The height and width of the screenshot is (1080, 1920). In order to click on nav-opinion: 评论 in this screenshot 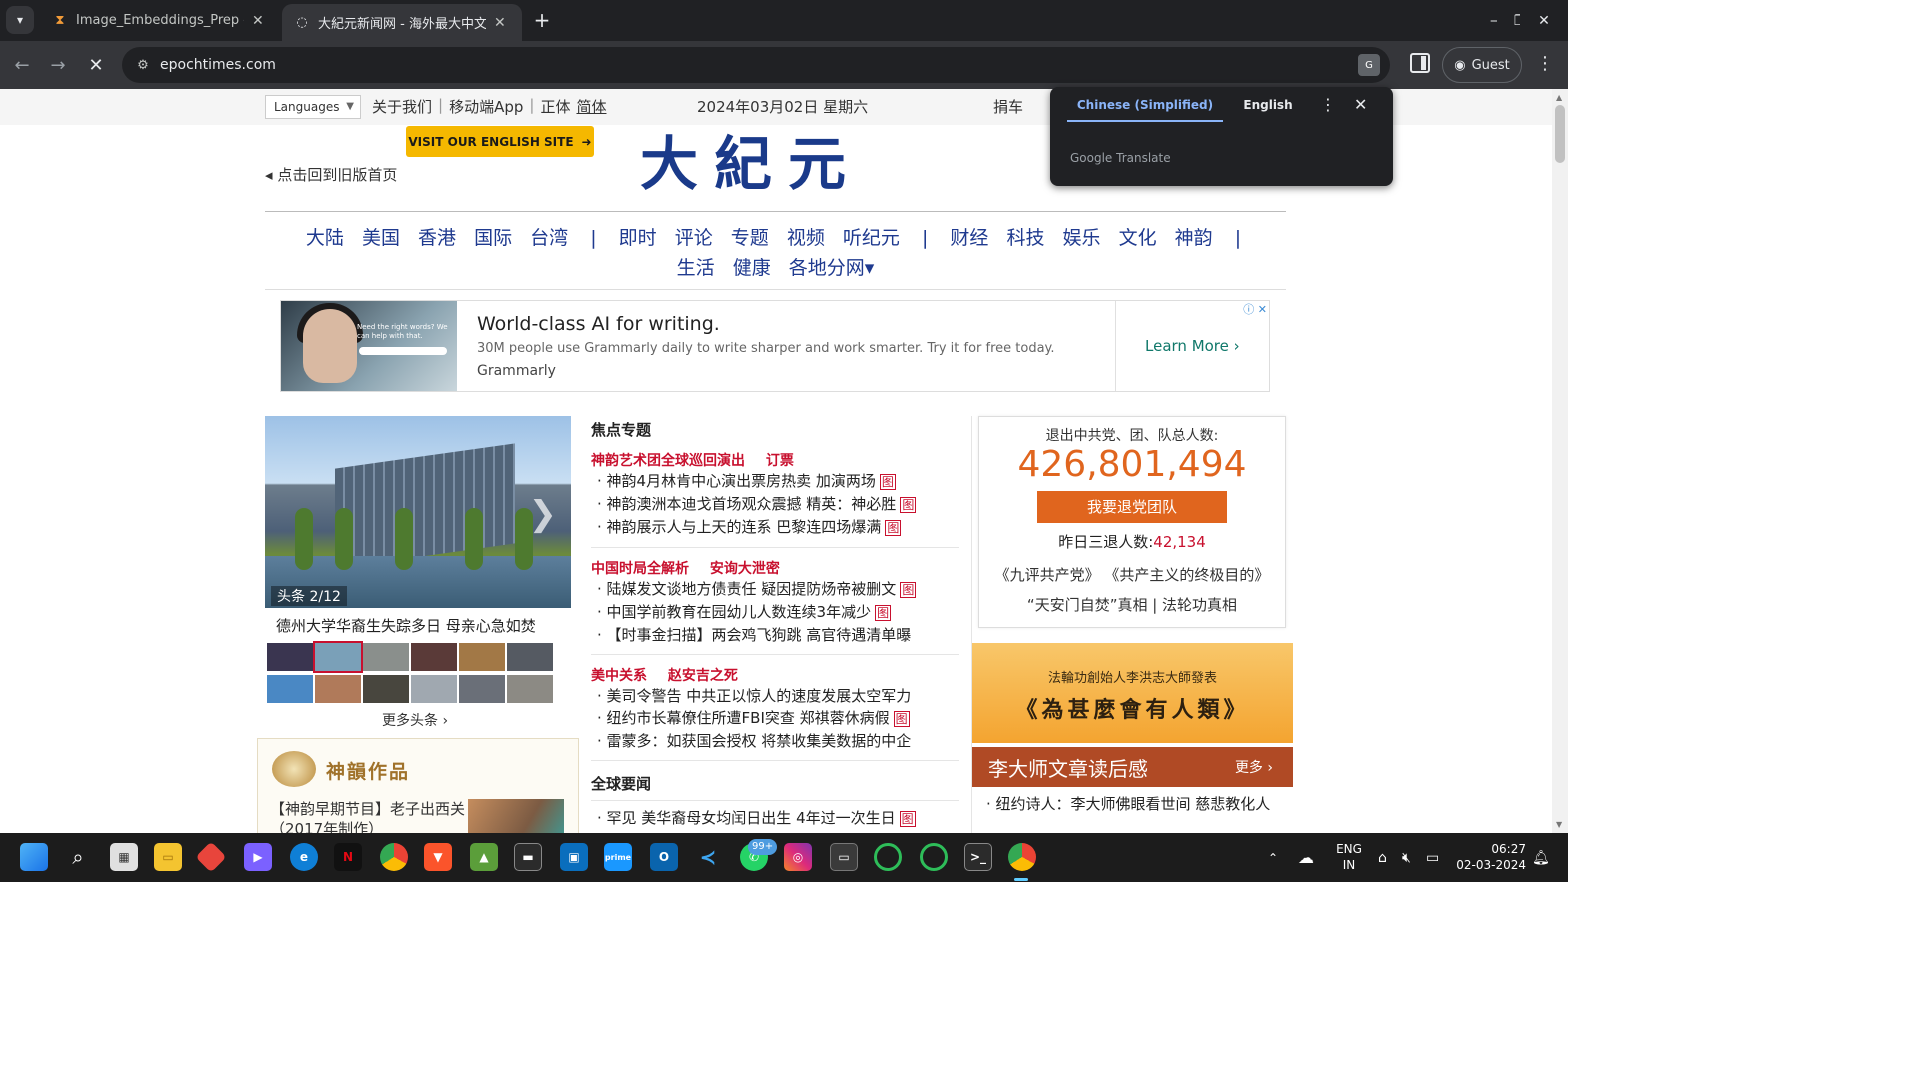, I will do `click(694, 238)`.